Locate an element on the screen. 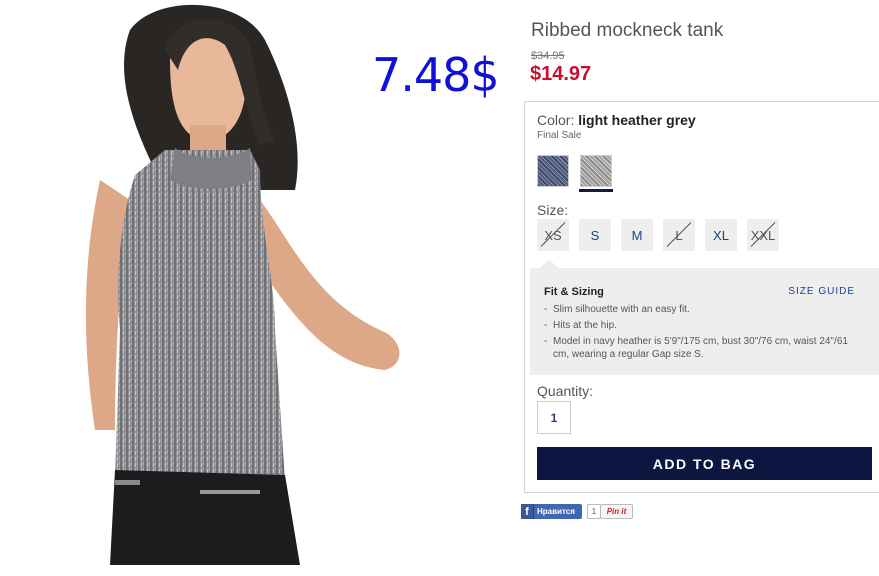 The image size is (879, 576). size-option-xs: XS is located at coordinates (553, 235).